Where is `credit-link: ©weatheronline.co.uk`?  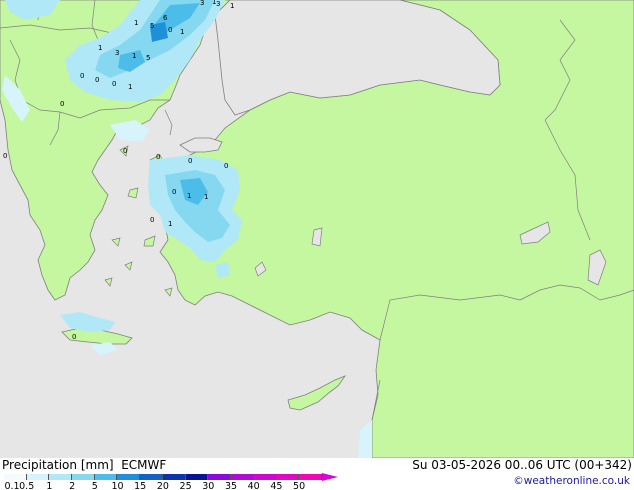
credit-link: ©weatheronline.co.uk is located at coordinates (571, 481).